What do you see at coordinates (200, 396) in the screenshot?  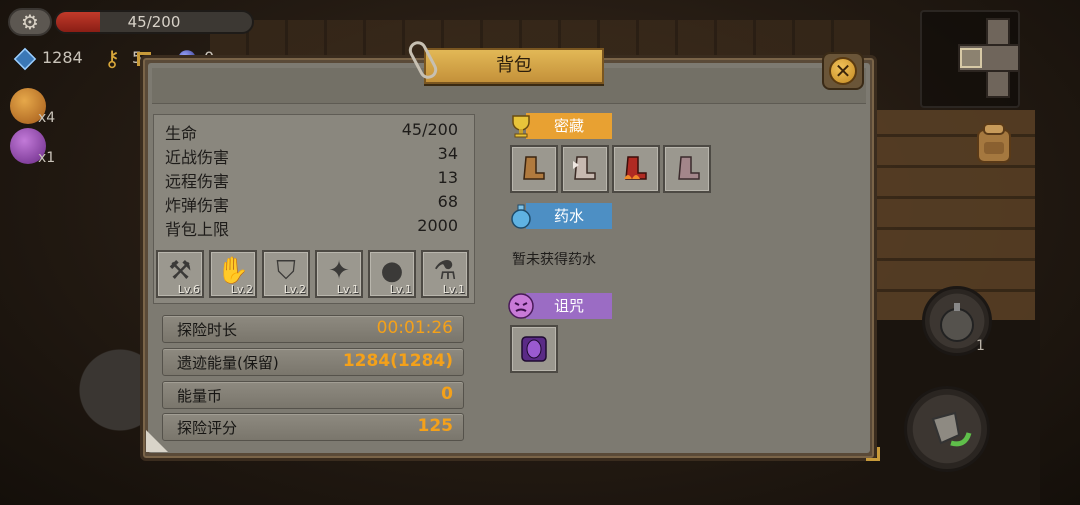 I see `summary-label: 能量币` at bounding box center [200, 396].